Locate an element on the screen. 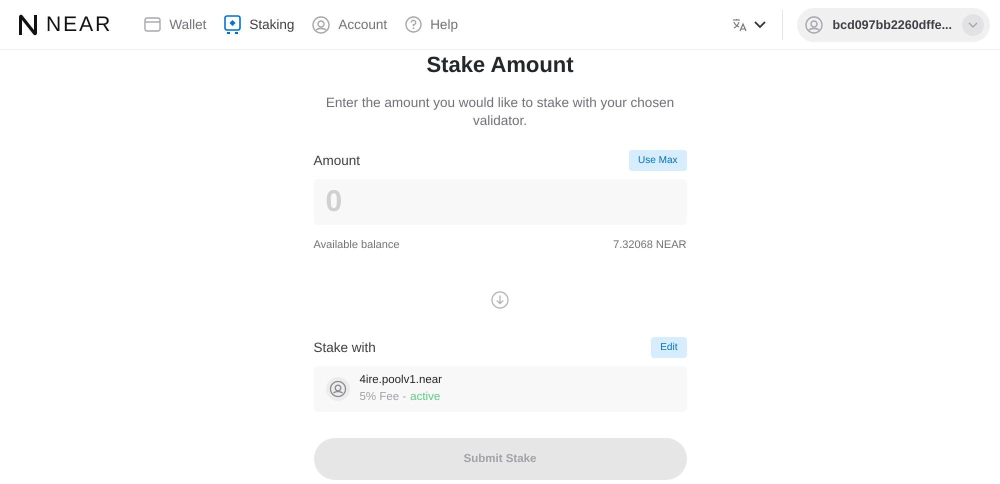 The height and width of the screenshot is (484, 1000). balance-value: 7.32068 NEAR is located at coordinates (649, 245).